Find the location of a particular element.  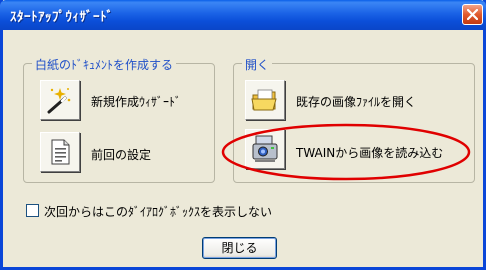

highlight-ellipse is located at coordinates (346, 152).